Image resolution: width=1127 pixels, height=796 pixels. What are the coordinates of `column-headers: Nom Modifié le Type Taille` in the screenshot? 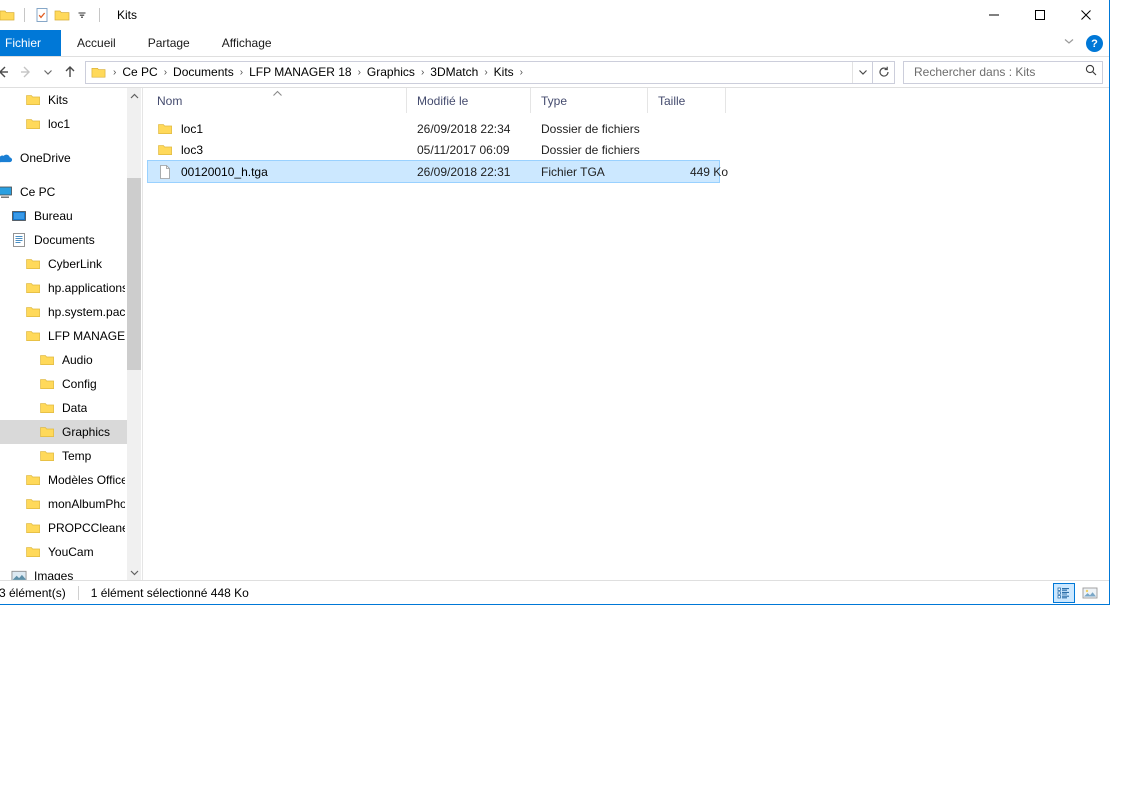 It's located at (626, 100).